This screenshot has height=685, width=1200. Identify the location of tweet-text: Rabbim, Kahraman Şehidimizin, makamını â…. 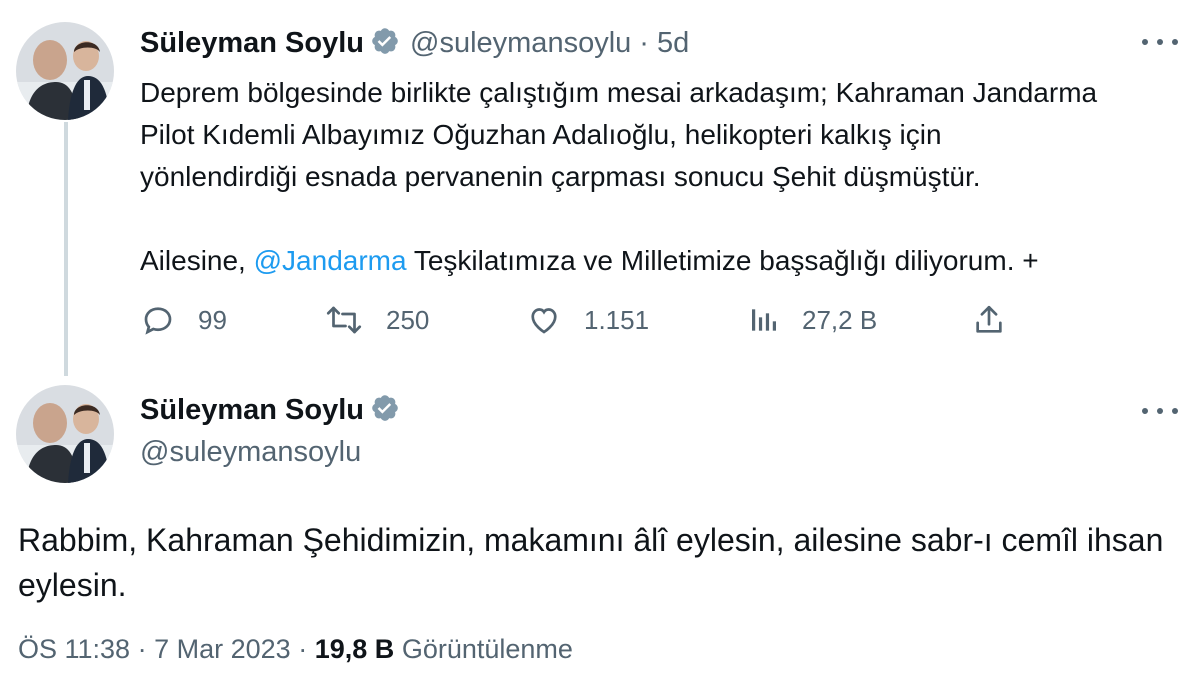
(591, 562).